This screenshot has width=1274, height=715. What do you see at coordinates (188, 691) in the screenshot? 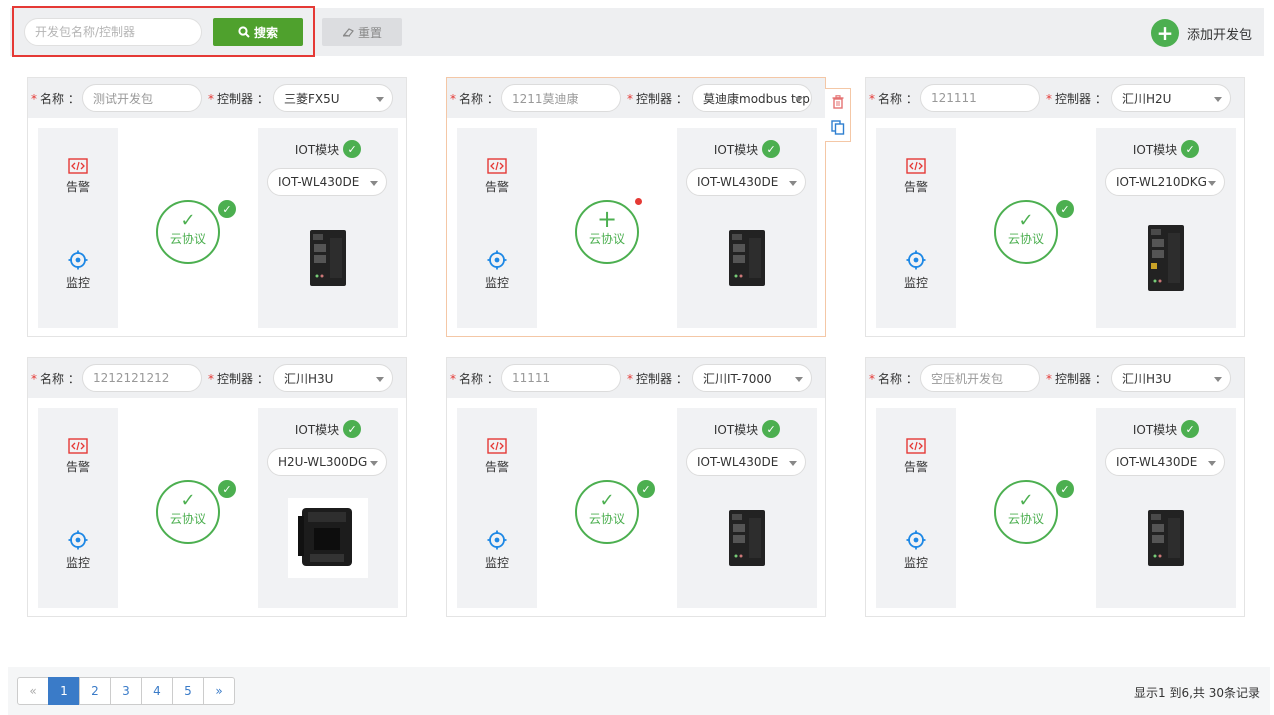
I see `pagination-page-5: 5` at bounding box center [188, 691].